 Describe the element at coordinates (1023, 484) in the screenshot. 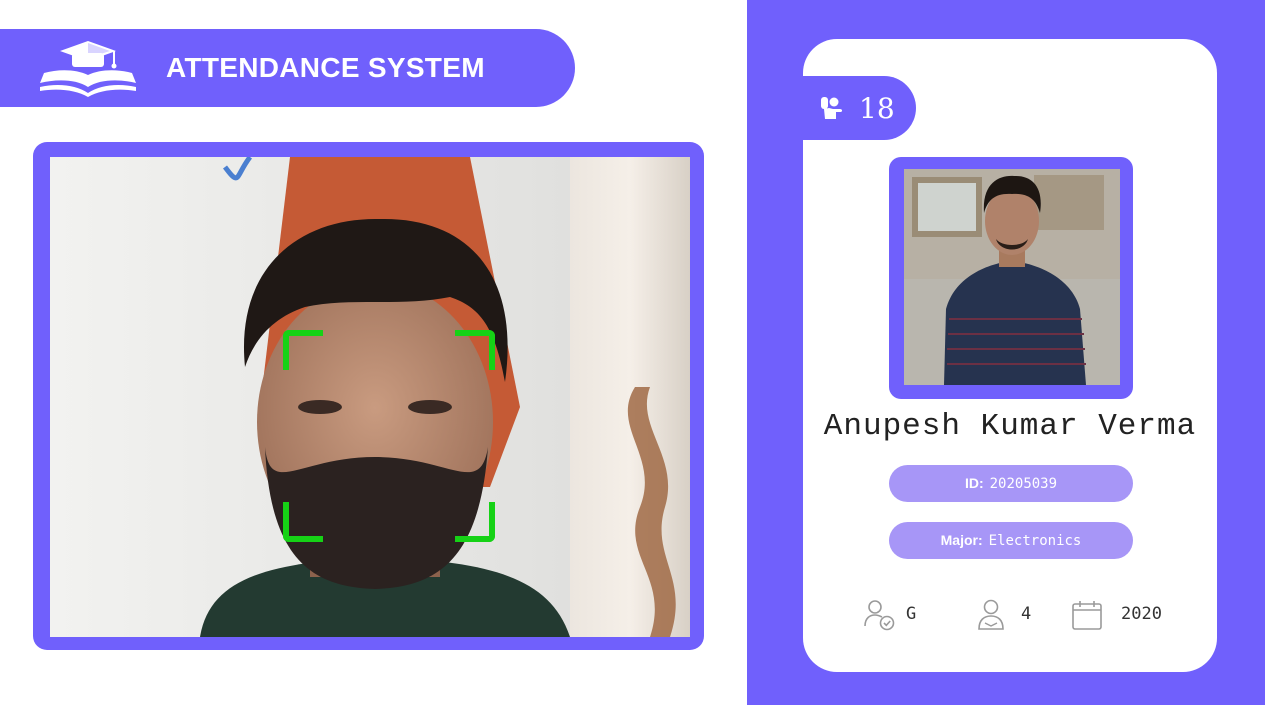

I see `student-id-value: 20205039` at that location.